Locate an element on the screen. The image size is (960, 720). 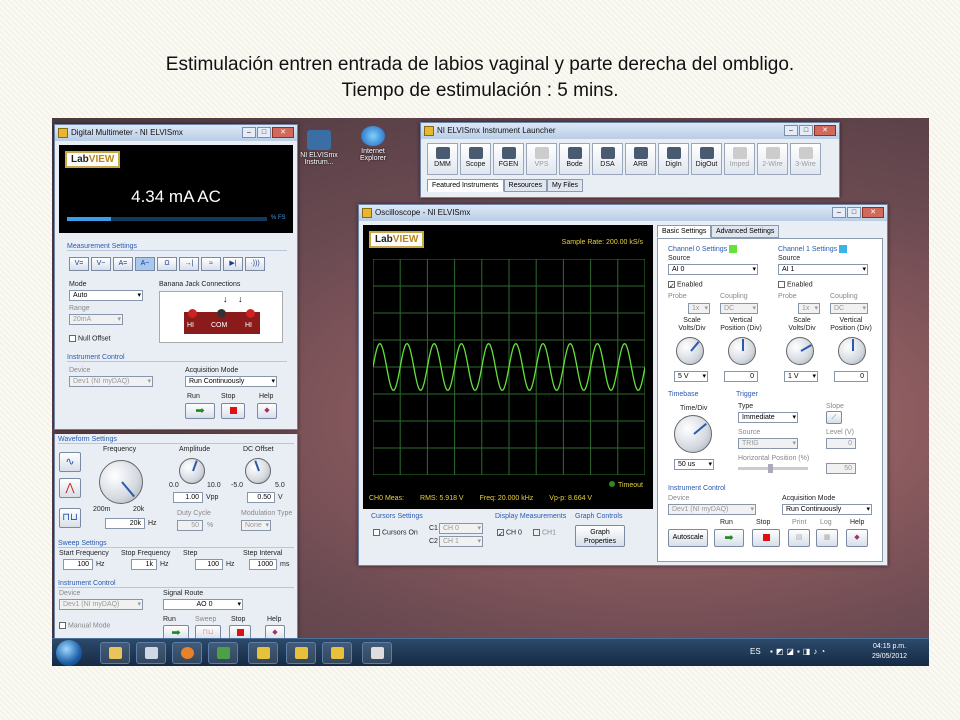
dmm-stop-button is located at coordinates (233, 411).